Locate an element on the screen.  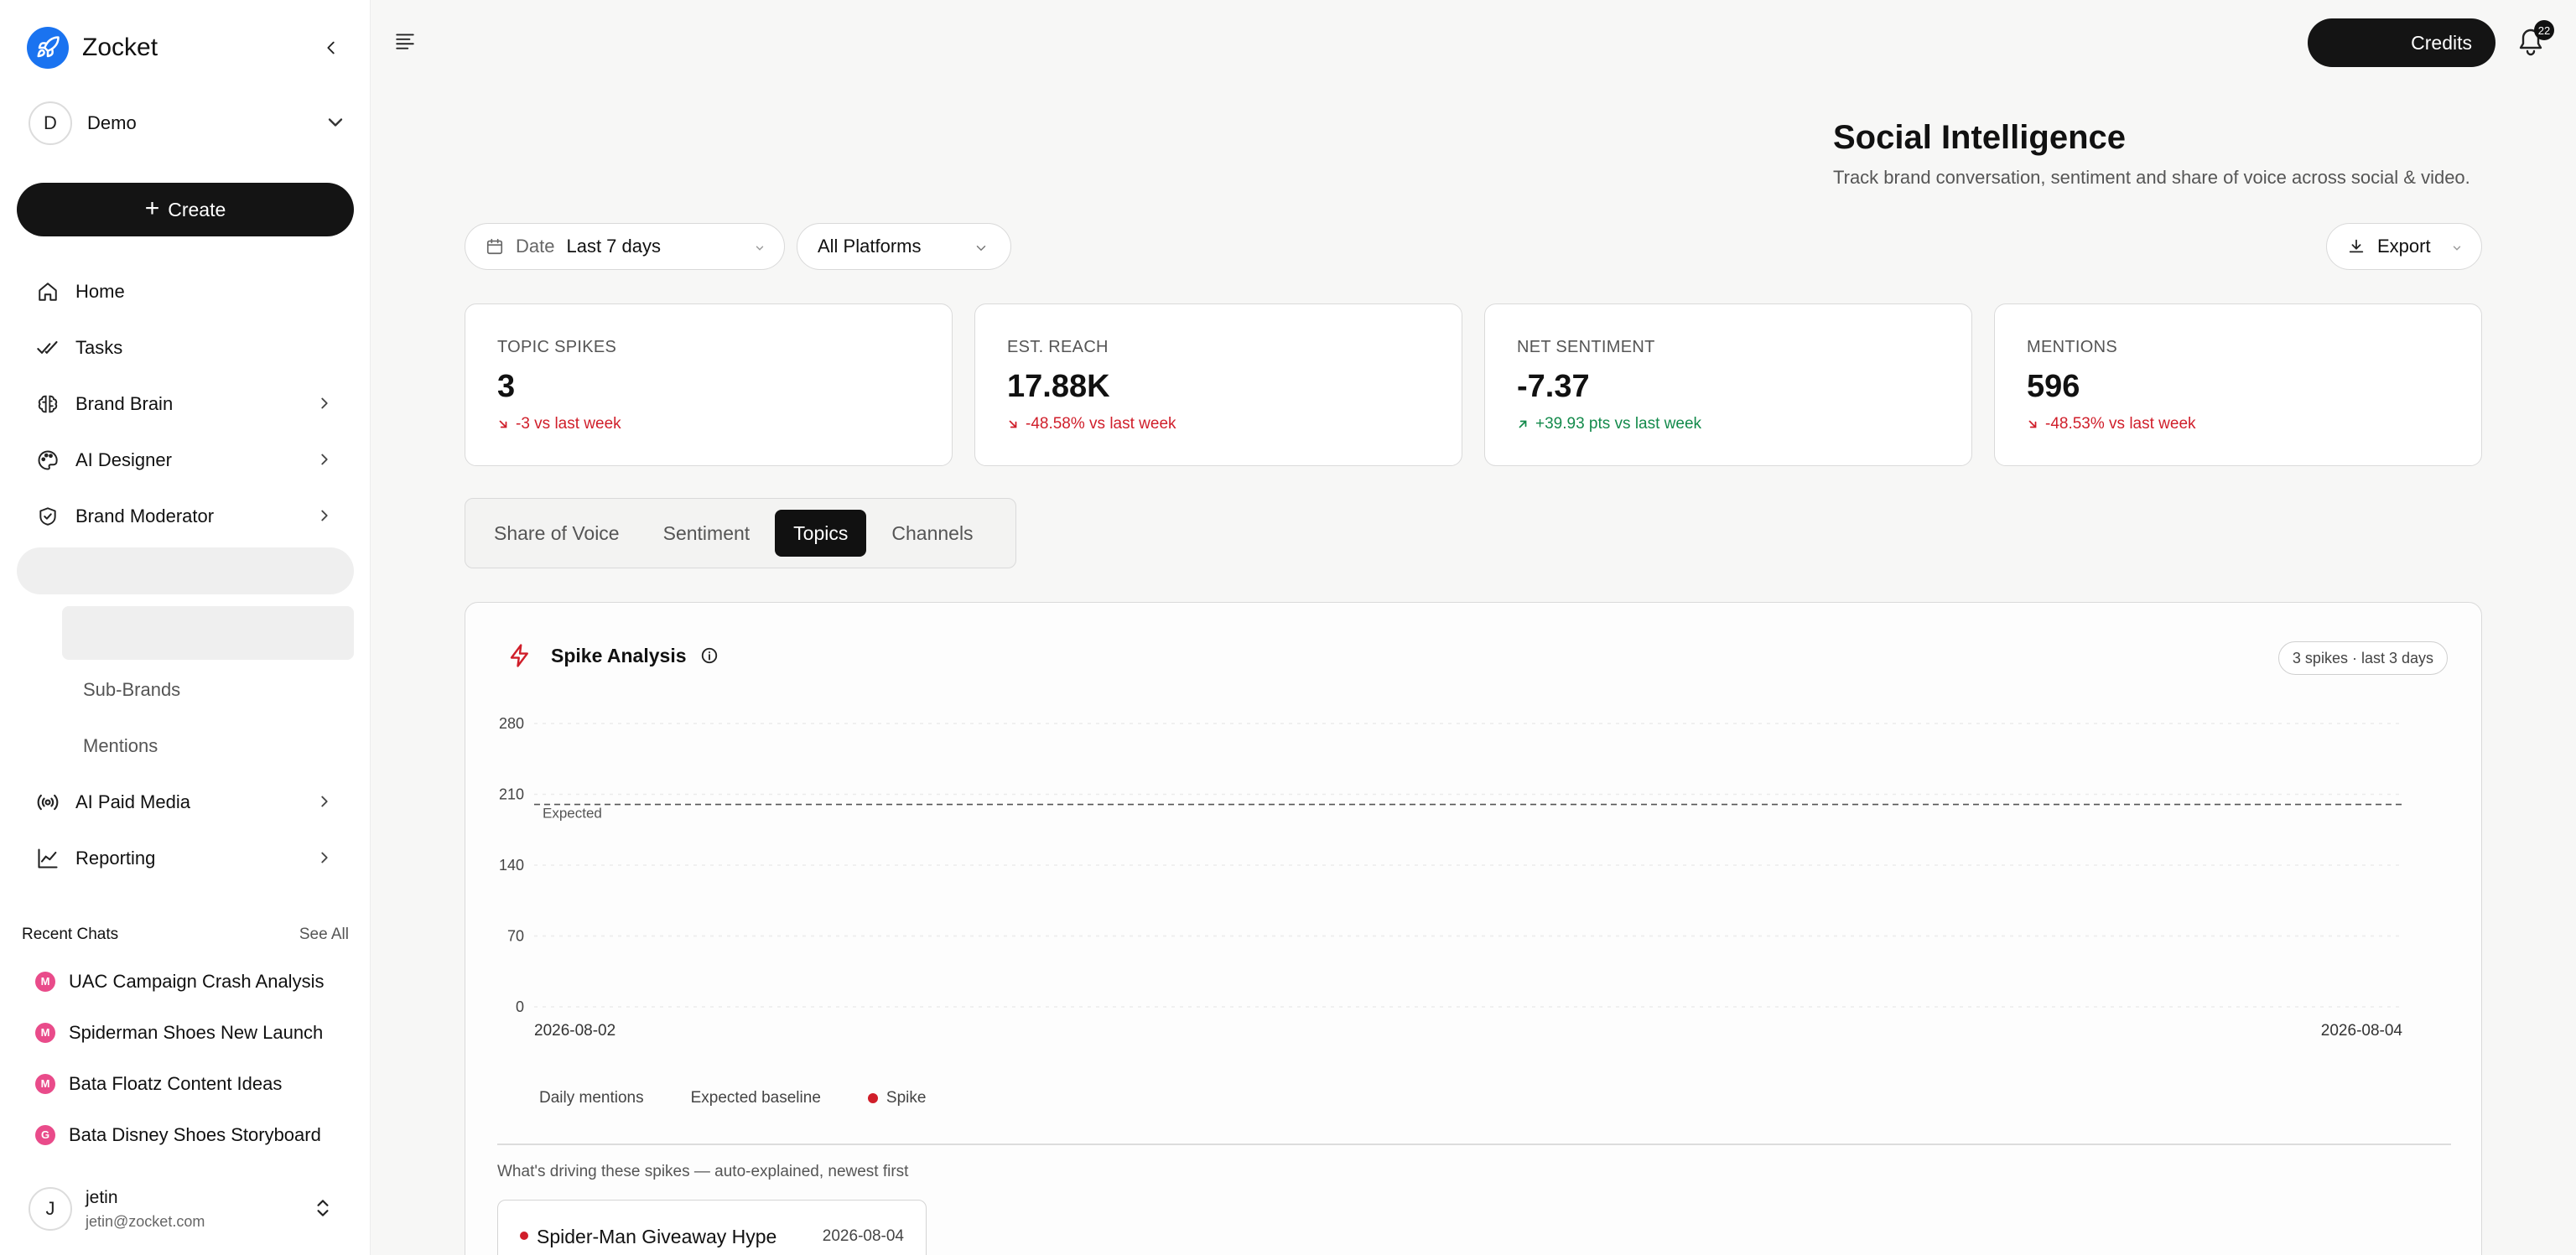
date-filter: Date Last 7 days is located at coordinates (625, 247).